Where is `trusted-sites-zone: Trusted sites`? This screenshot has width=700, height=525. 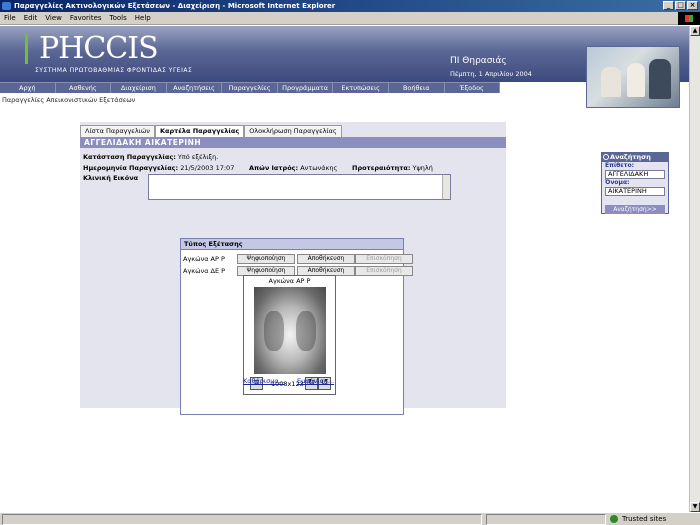 trusted-sites-zone: Trusted sites is located at coordinates (638, 519).